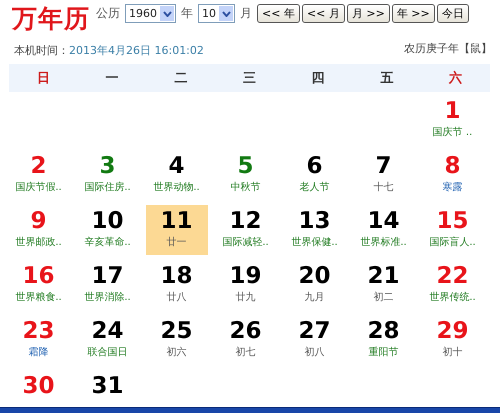 Image resolution: width=500 pixels, height=413 pixels. I want to click on day-cell: 7 十七, so click(383, 175).